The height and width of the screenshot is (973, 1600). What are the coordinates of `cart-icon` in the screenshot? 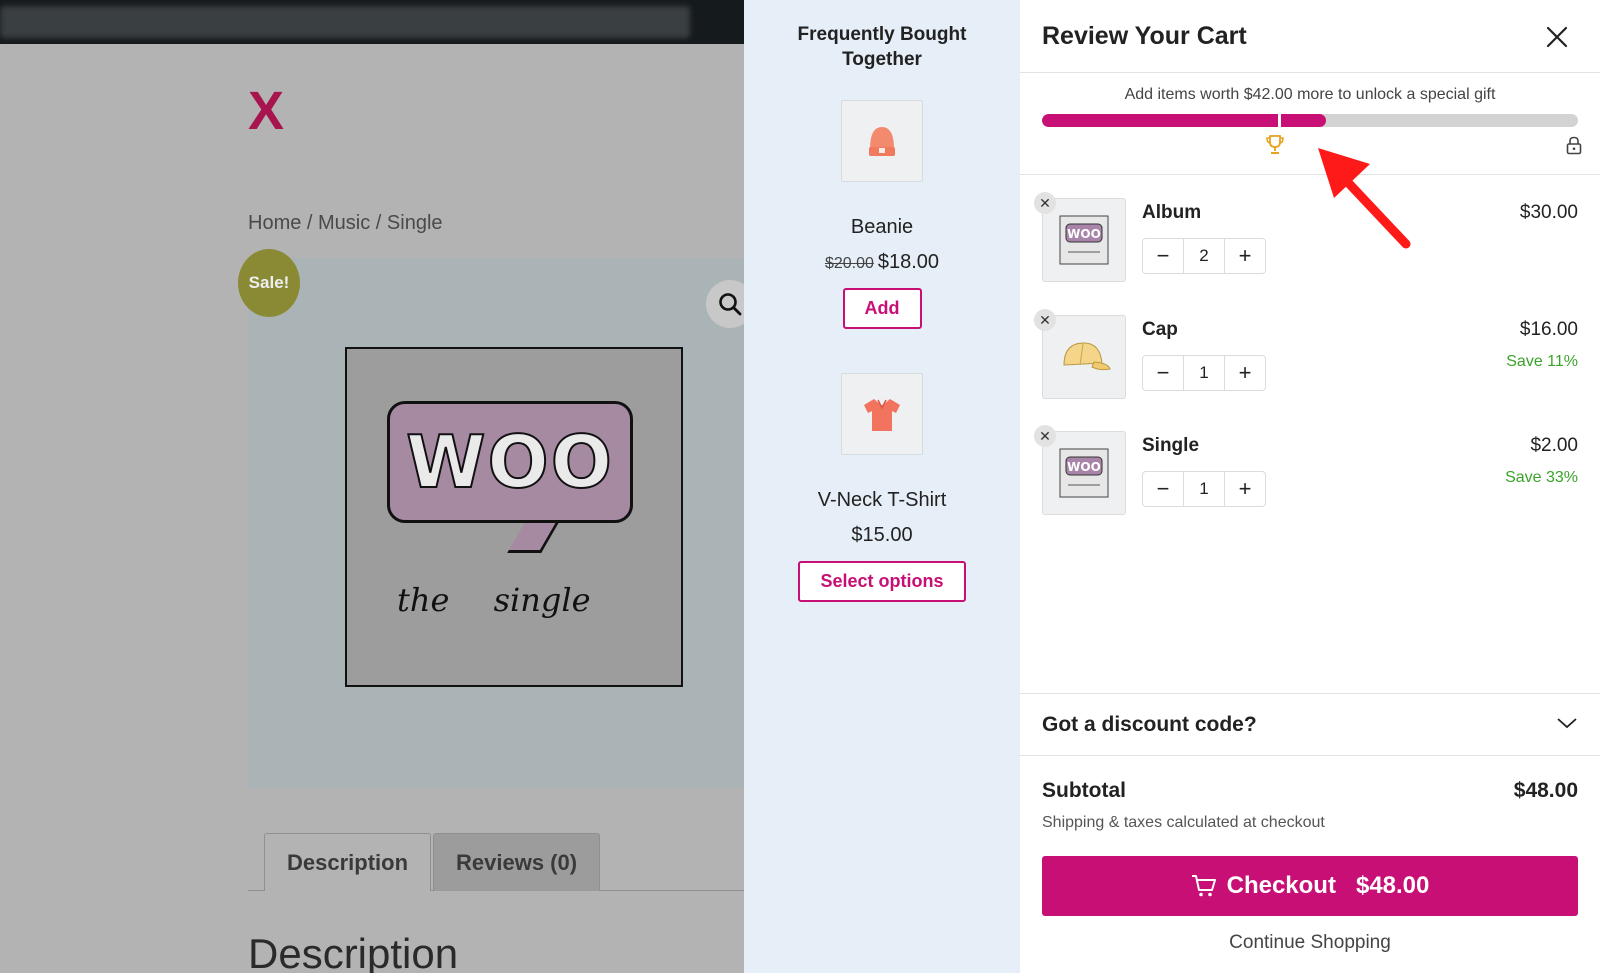 It's located at (1203, 886).